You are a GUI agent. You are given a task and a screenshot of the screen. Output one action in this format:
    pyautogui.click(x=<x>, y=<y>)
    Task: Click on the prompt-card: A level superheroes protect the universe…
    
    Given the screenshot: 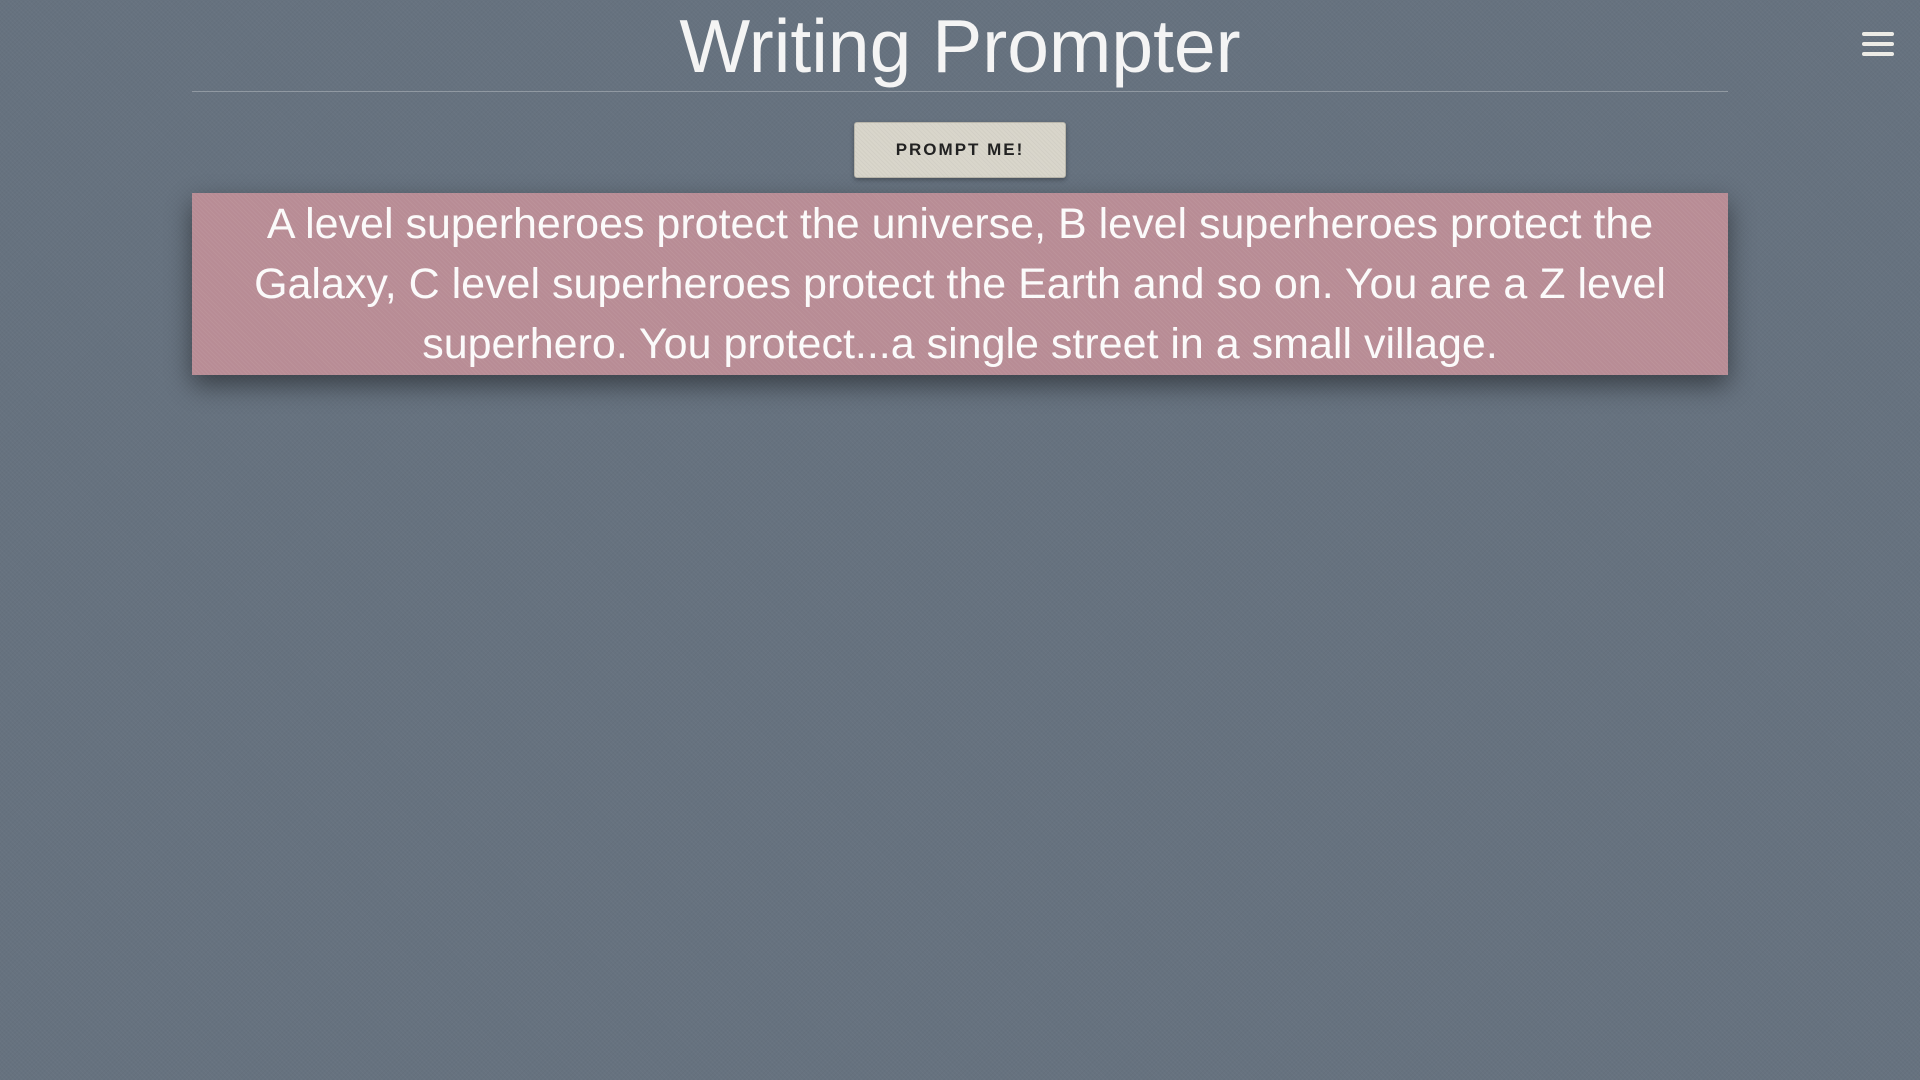 What is the action you would take?
    pyautogui.click(x=960, y=284)
    